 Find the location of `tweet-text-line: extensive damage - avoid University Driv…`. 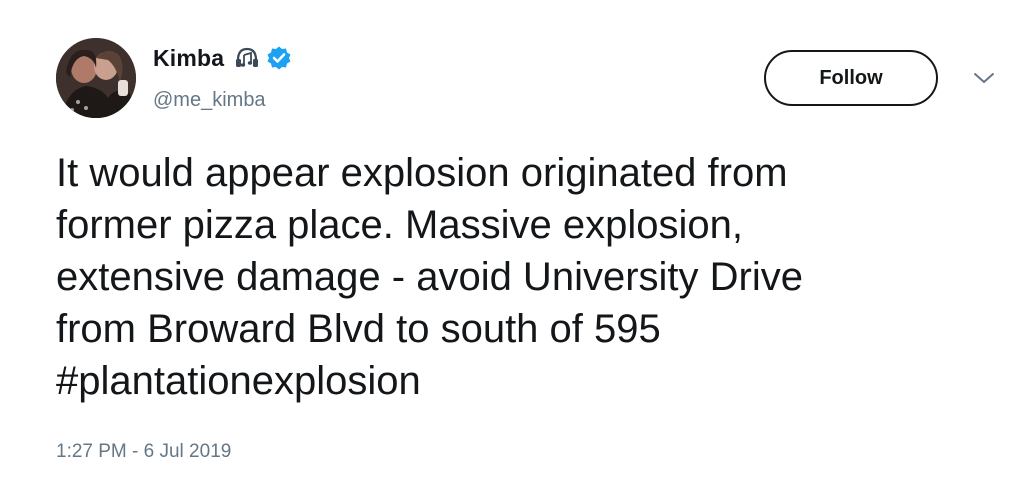

tweet-text-line: extensive damage - avoid University Driv… is located at coordinates (429, 277).